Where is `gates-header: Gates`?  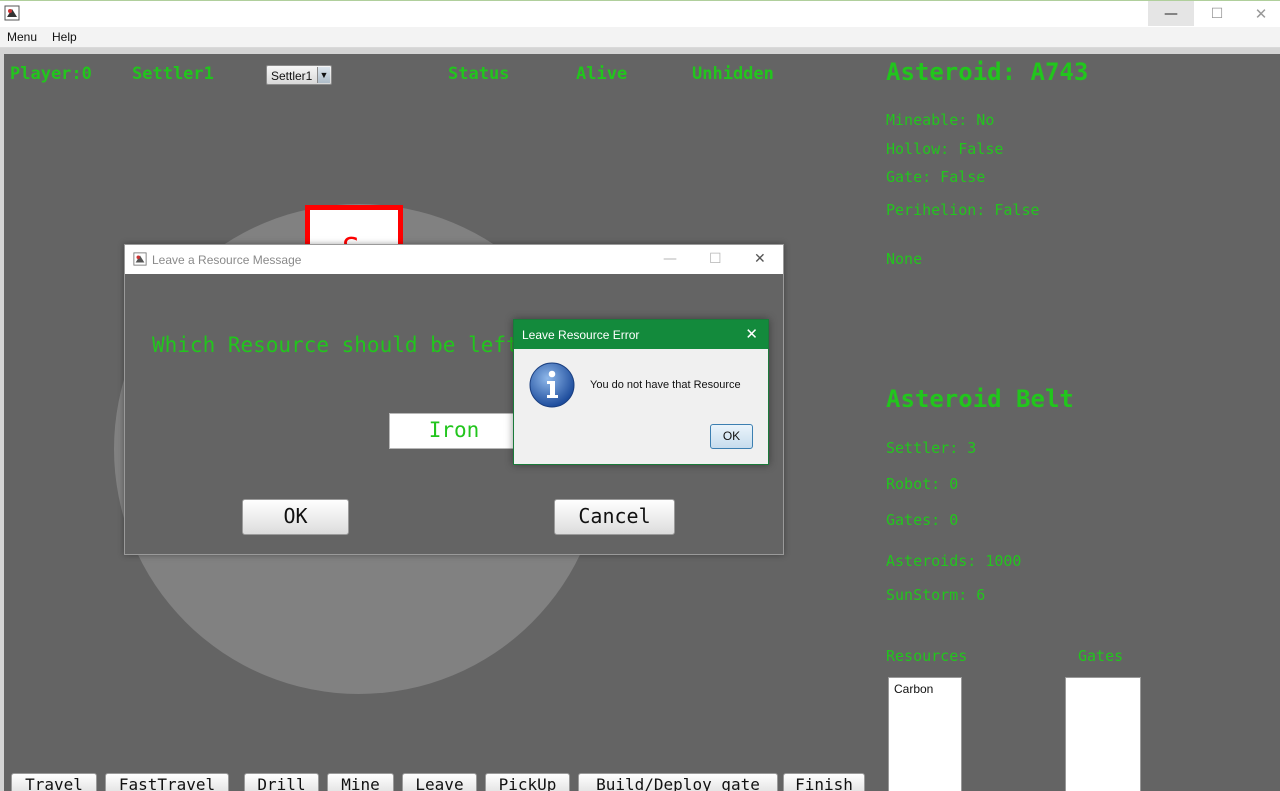
gates-header: Gates is located at coordinates (1101, 656).